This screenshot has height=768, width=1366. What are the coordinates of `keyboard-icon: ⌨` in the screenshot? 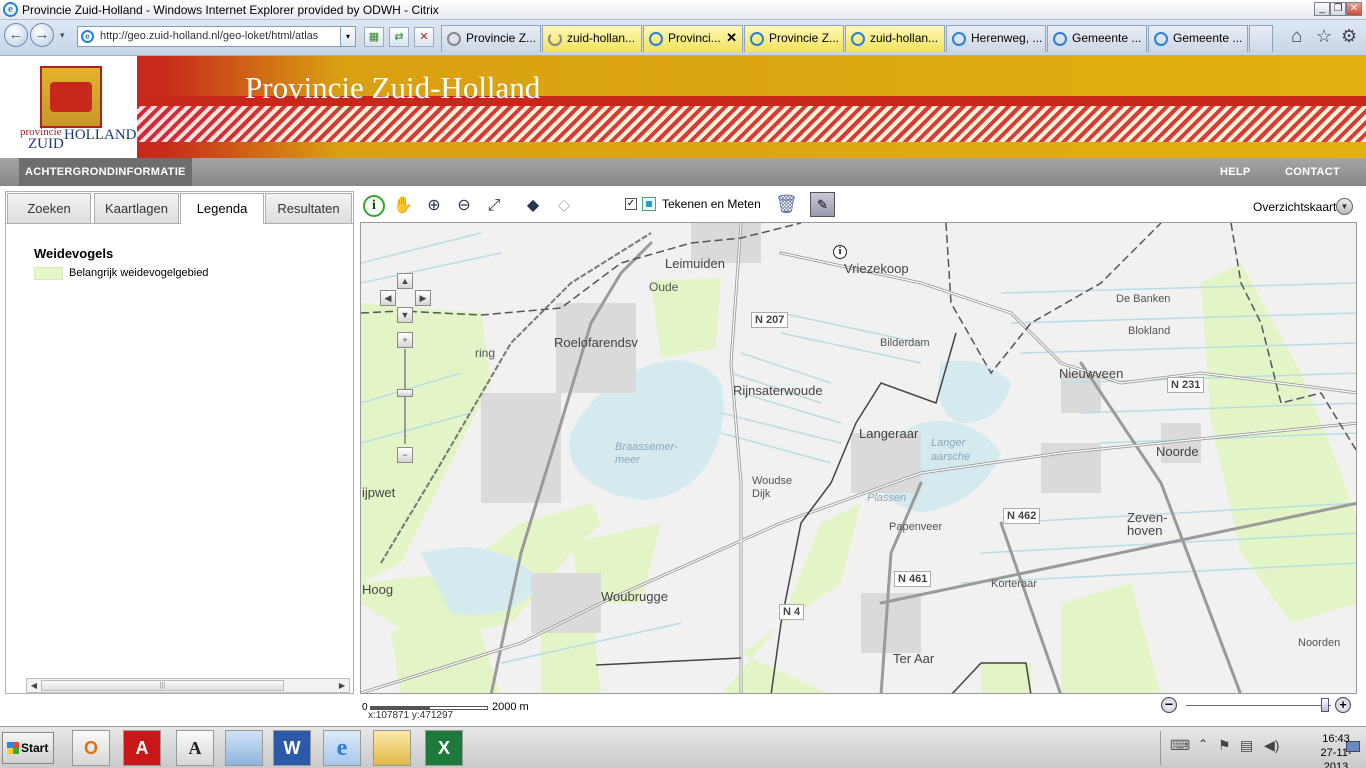 It's located at (1180, 745).